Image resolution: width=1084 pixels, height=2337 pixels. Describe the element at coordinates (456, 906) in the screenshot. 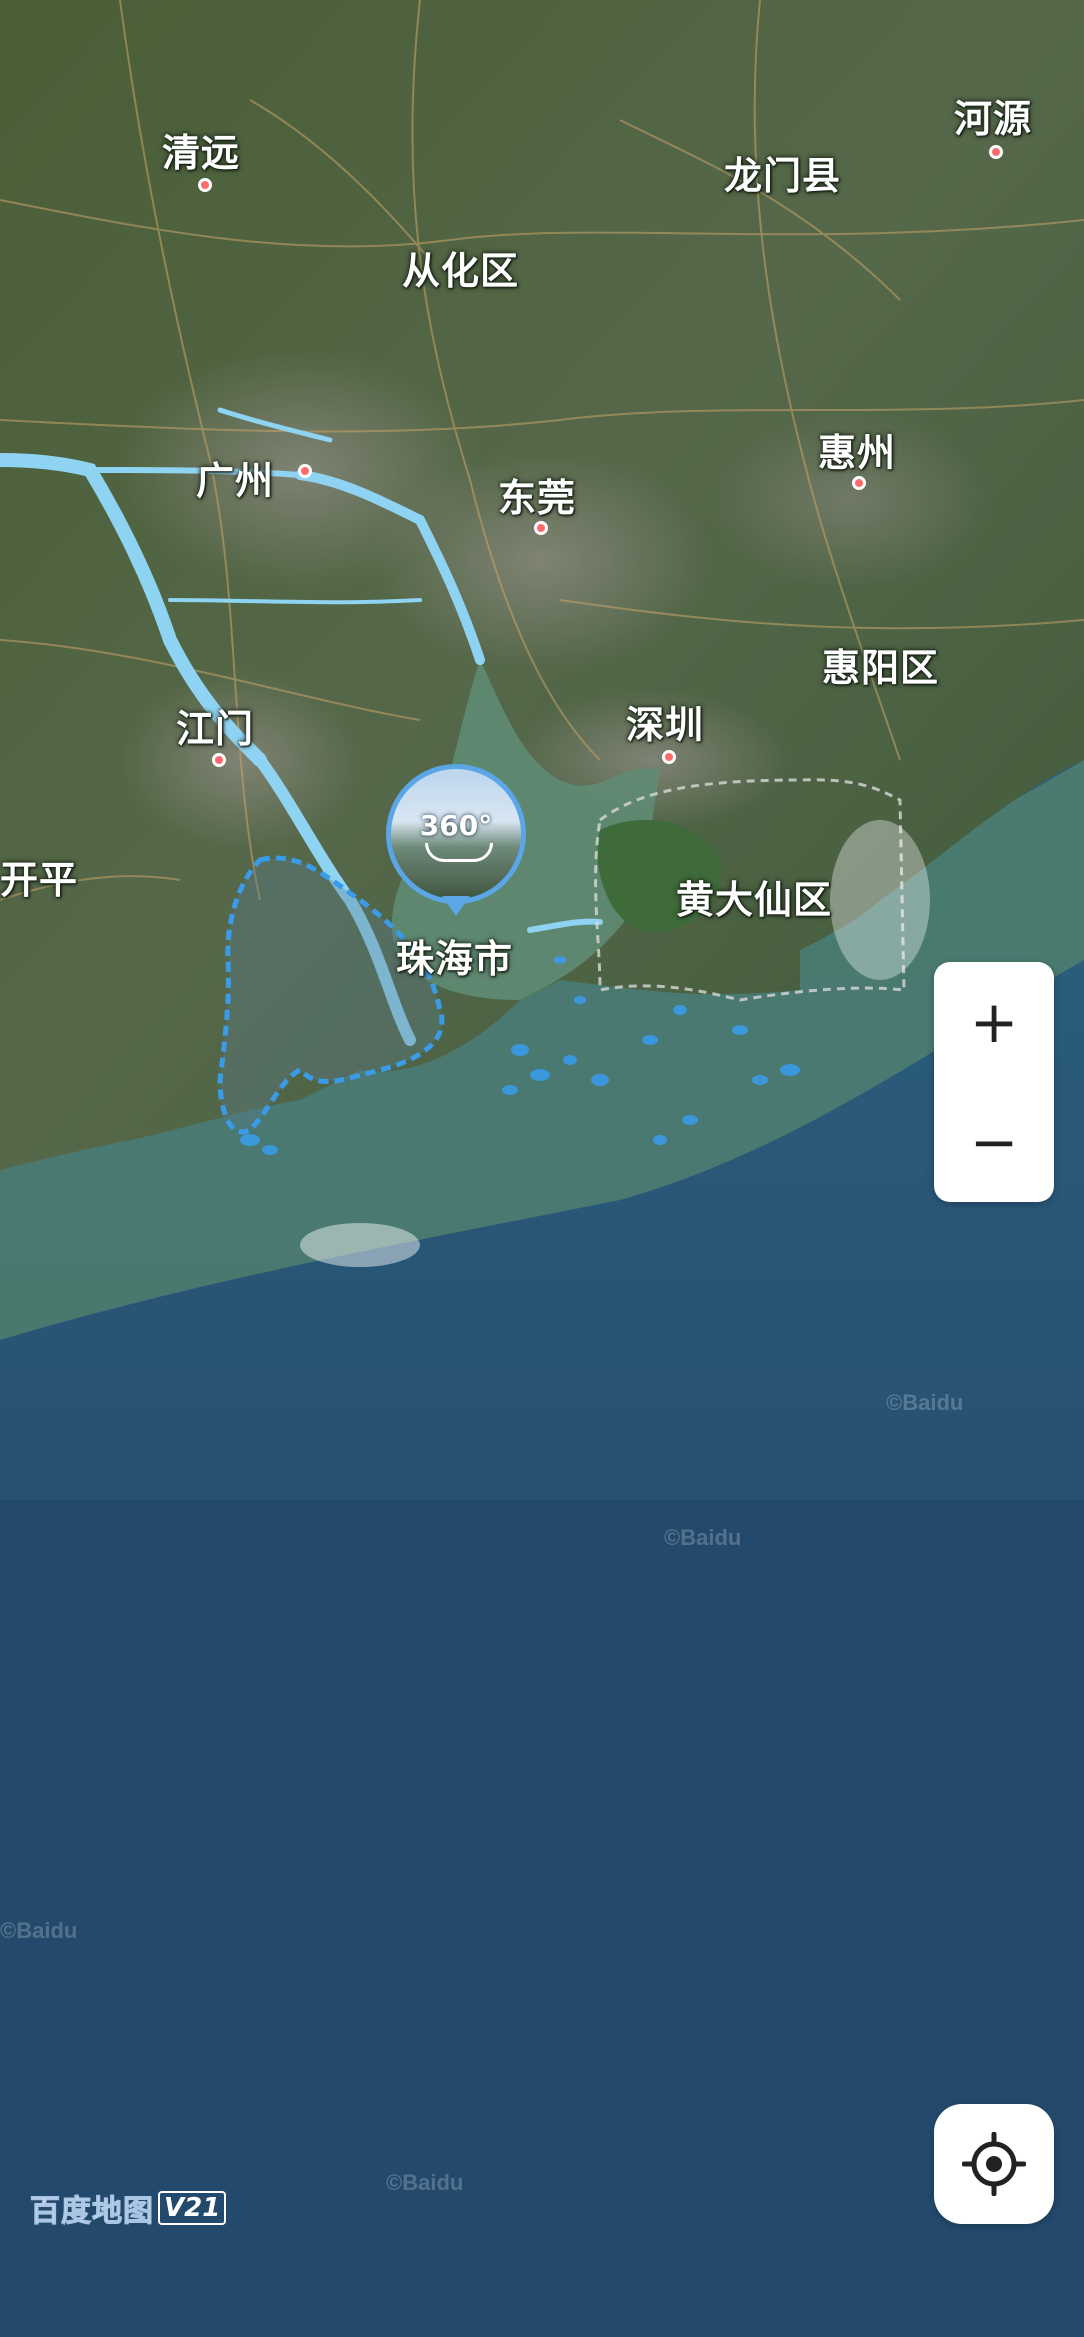

I see `panorama-pin-pointer` at that location.